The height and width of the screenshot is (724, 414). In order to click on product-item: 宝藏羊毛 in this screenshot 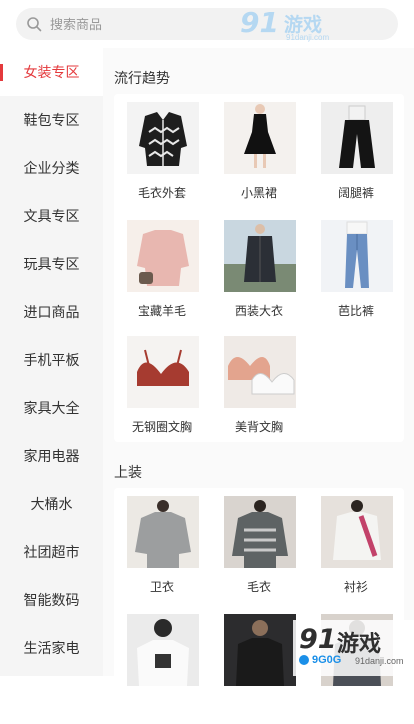, I will do `click(162, 275)`.